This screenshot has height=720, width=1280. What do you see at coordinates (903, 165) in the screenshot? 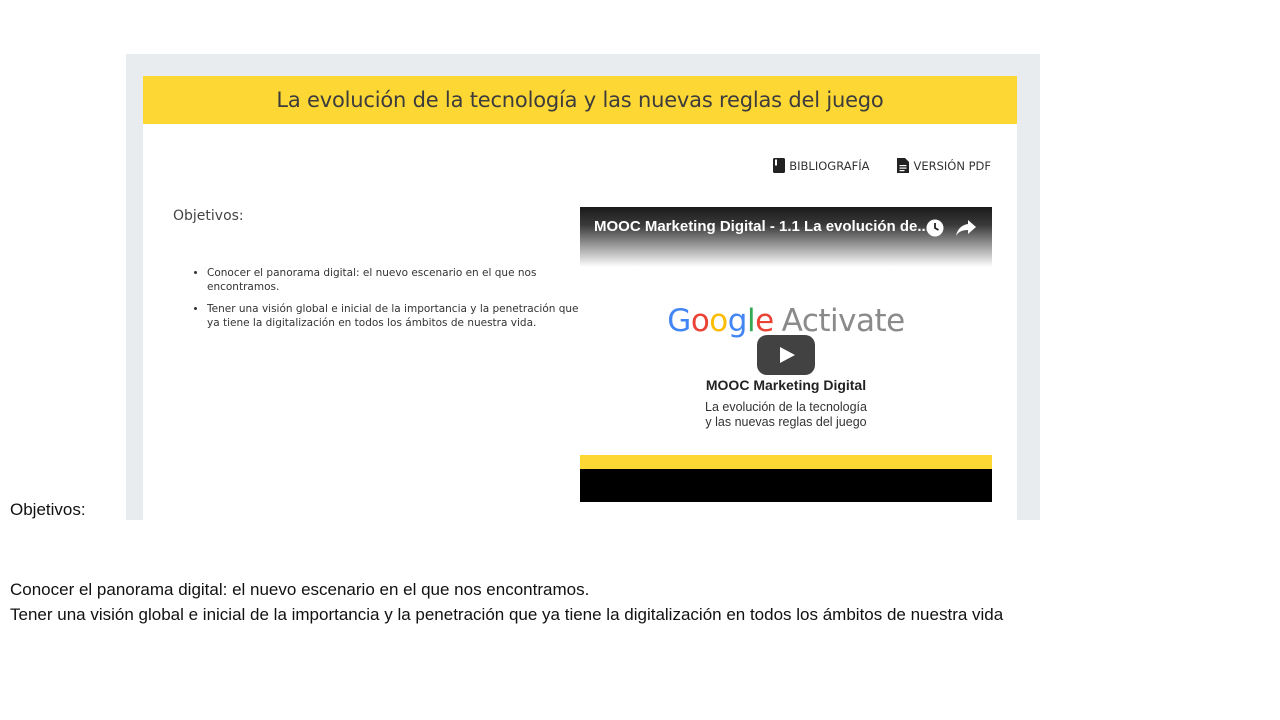
I see `document-icon` at bounding box center [903, 165].